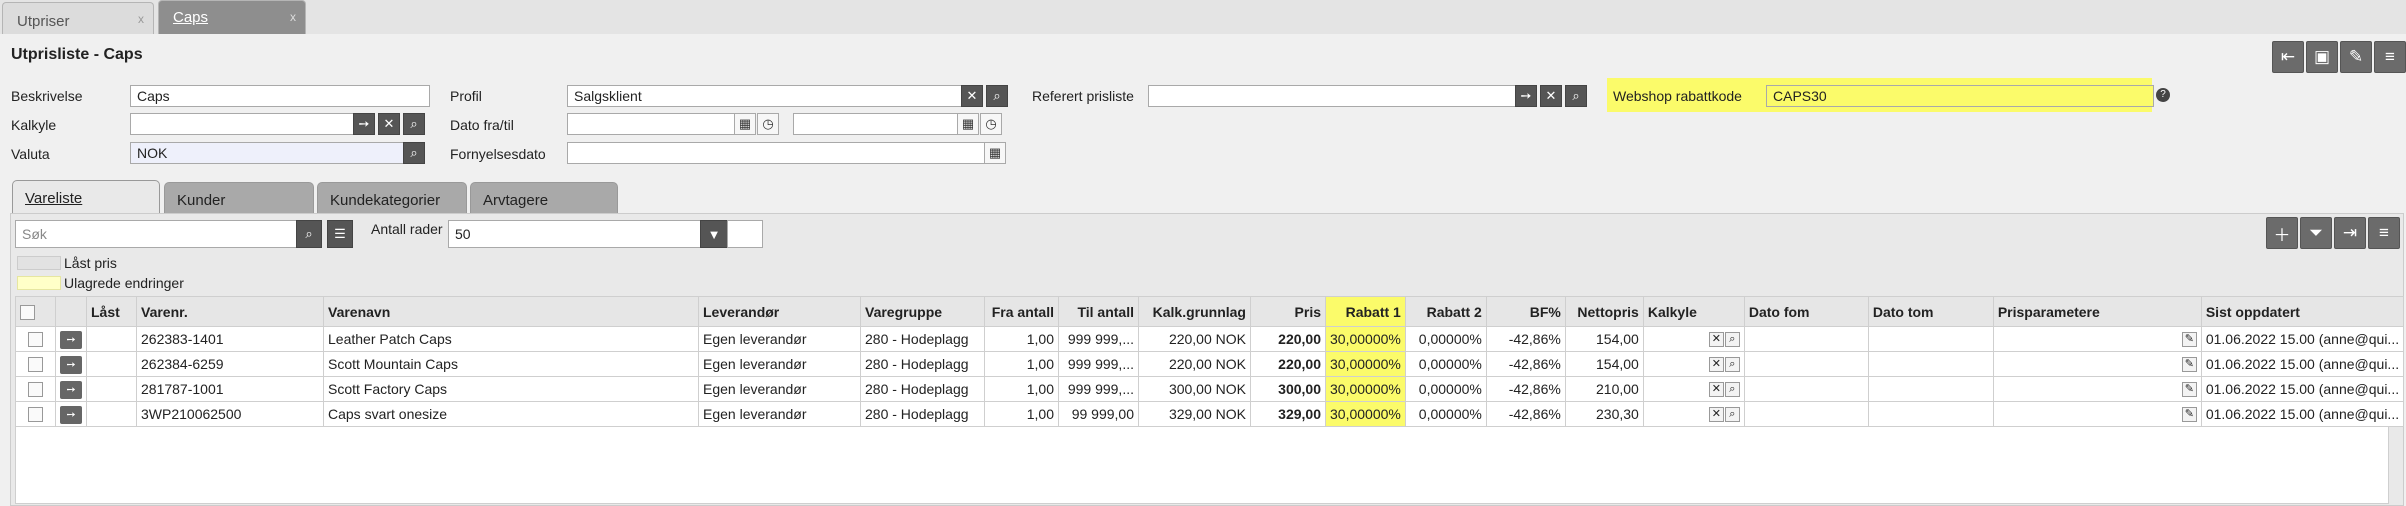 This screenshot has height=506, width=2406. What do you see at coordinates (2288, 57) in the screenshot?
I see `exit-button: ⇤` at bounding box center [2288, 57].